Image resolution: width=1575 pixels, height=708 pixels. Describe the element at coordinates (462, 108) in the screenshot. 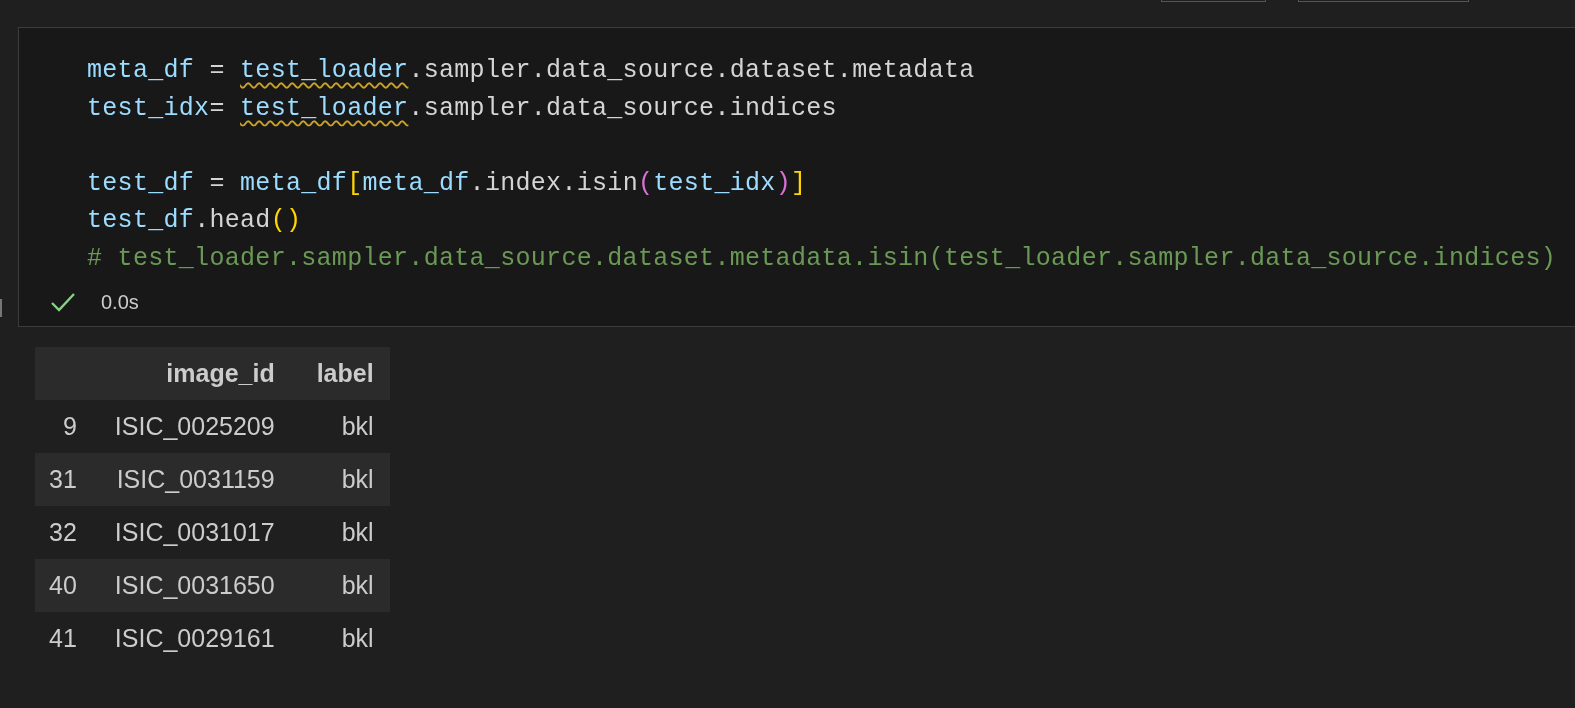

I see `code-line: test_idx= test_loader.sampler.data_source.indices` at that location.